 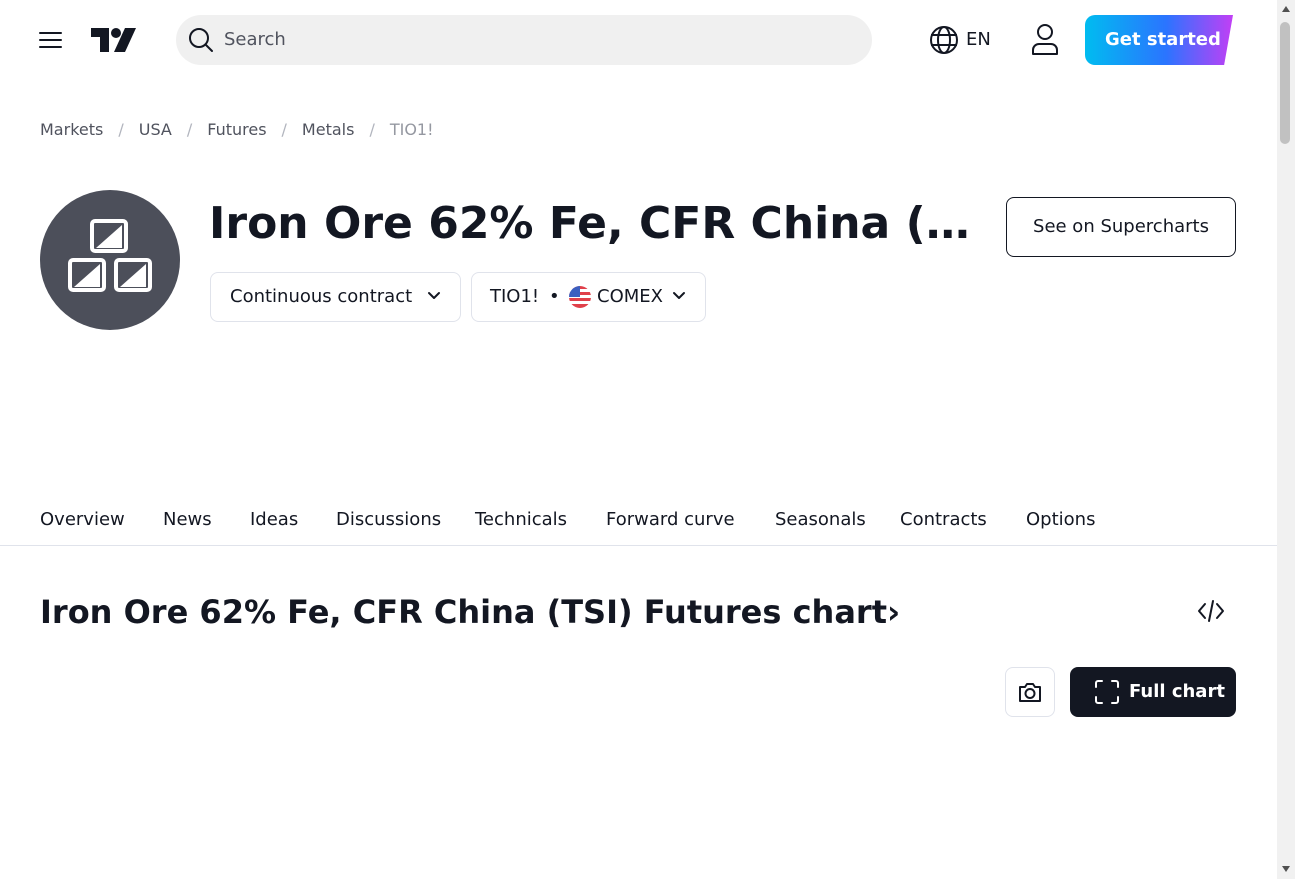 What do you see at coordinates (1177, 691) in the screenshot?
I see `full-chart-label: Full chart` at bounding box center [1177, 691].